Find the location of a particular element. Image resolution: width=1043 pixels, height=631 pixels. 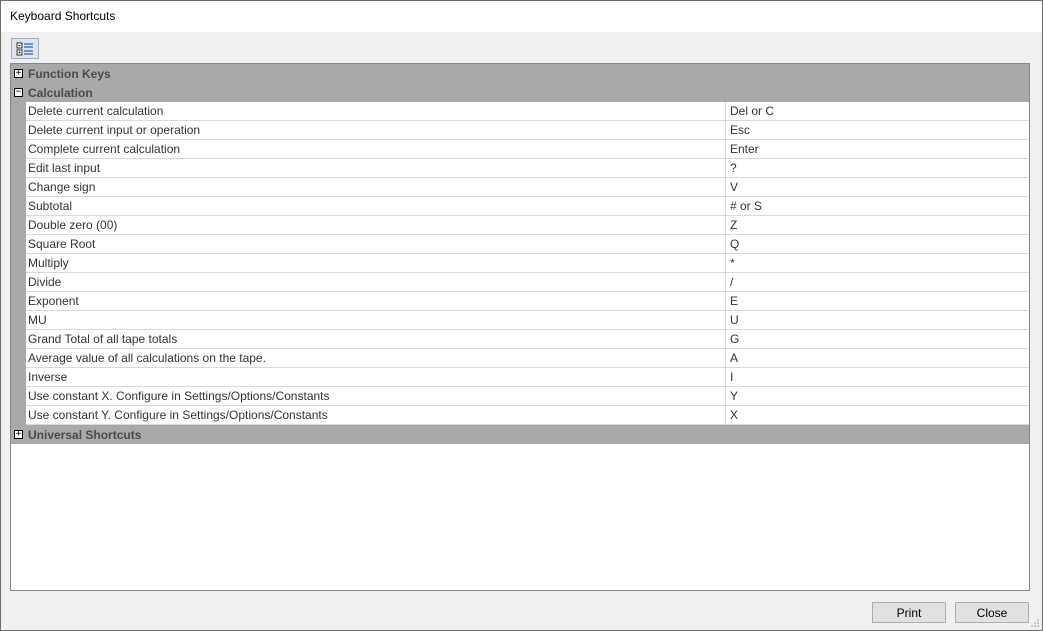

shortcut-row: Edit last input? is located at coordinates (527, 168).